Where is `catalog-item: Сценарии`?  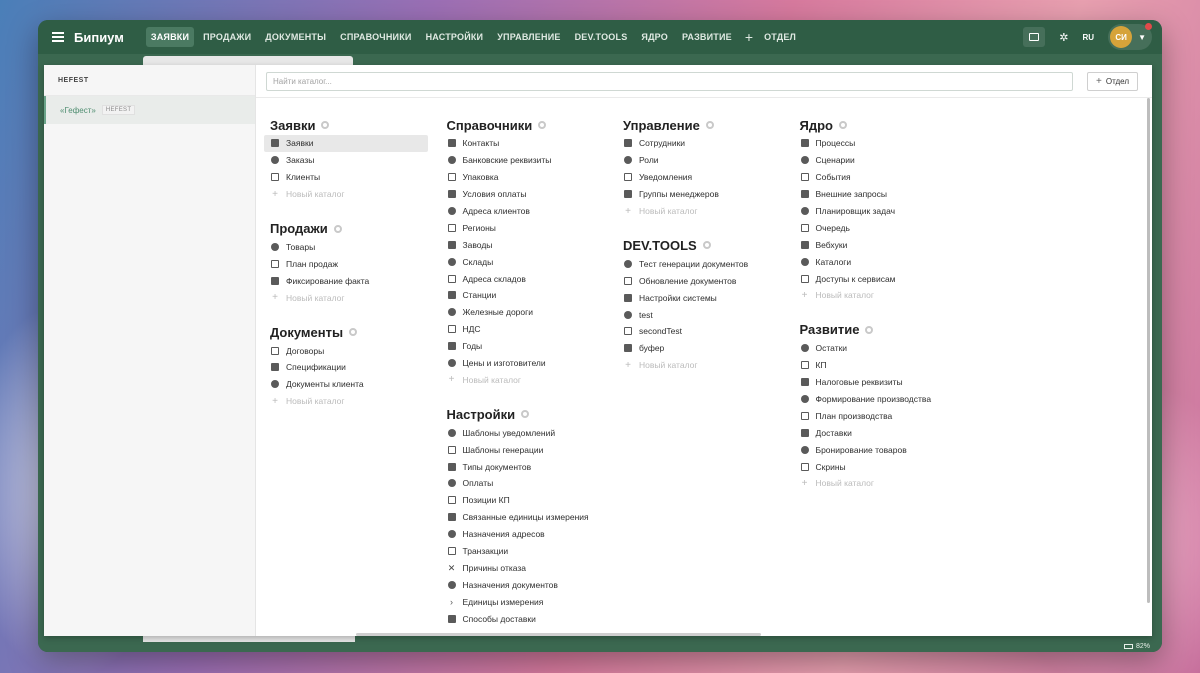 catalog-item: Сценарии is located at coordinates (882, 160).